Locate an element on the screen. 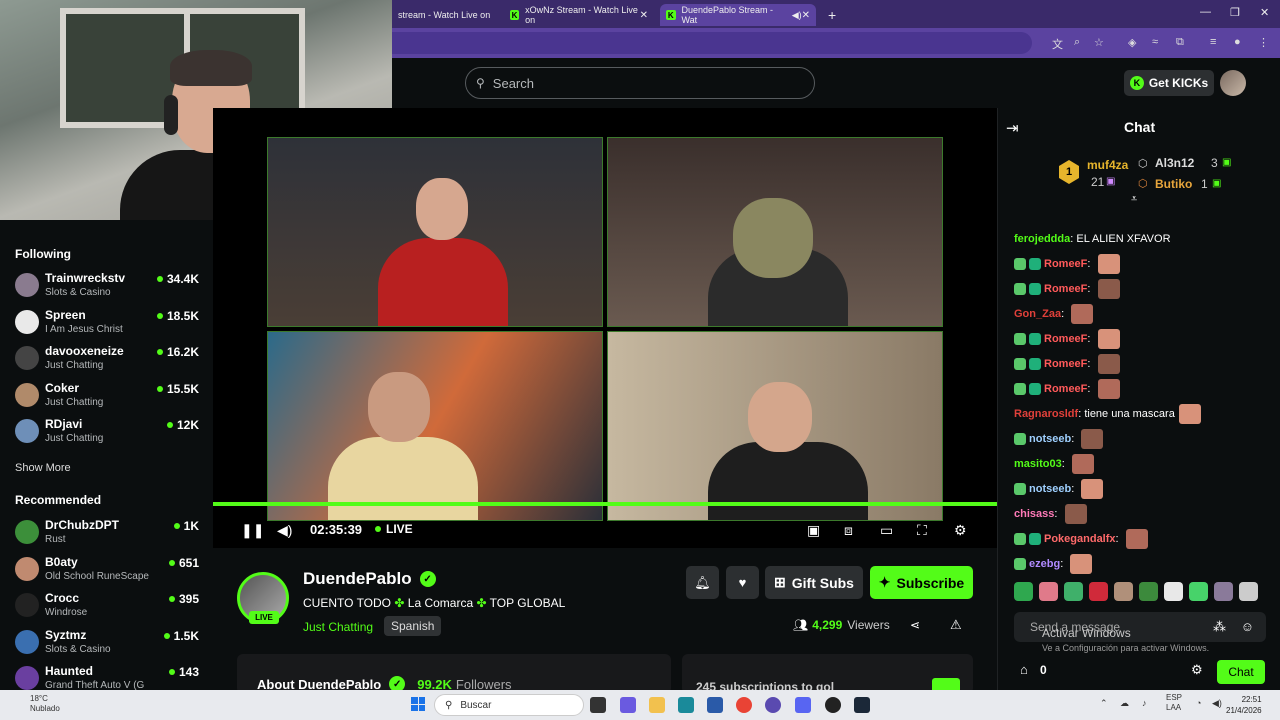 Image resolution: width=1280 pixels, height=720 pixels. store-icon: ⌂ is located at coordinates (1024, 669).